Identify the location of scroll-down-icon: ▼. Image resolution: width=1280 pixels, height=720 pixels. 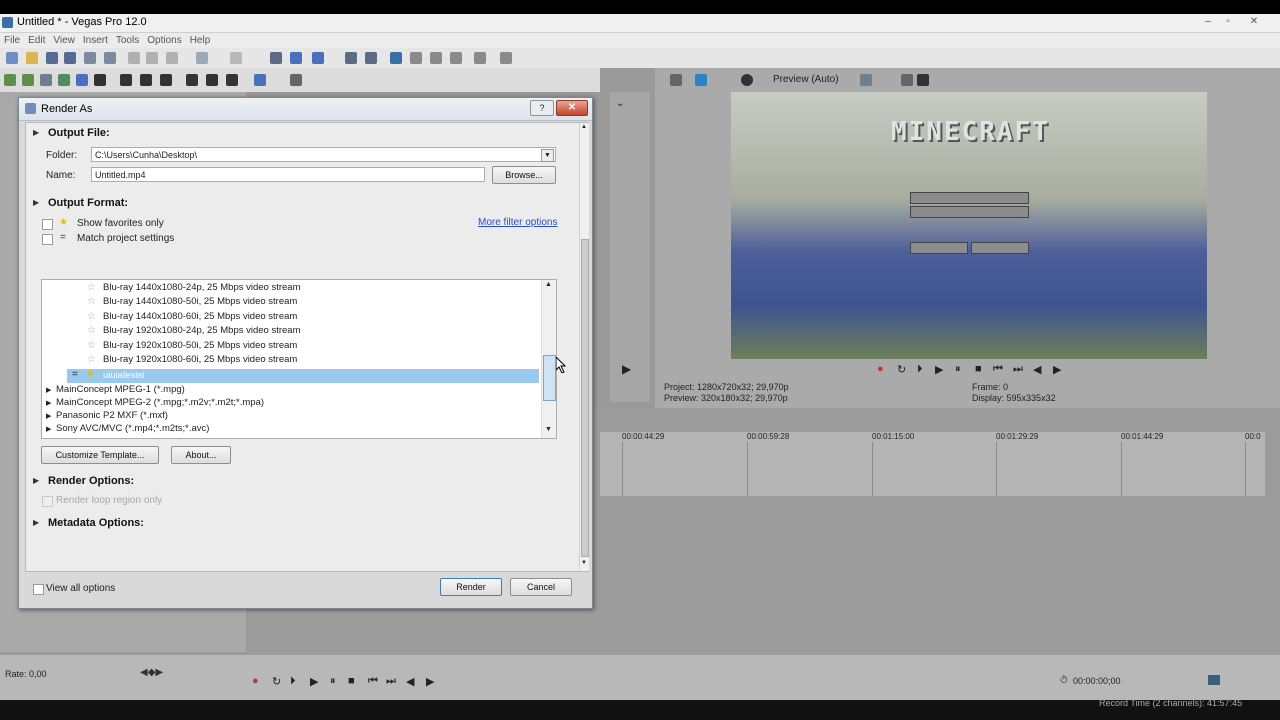
(548, 429).